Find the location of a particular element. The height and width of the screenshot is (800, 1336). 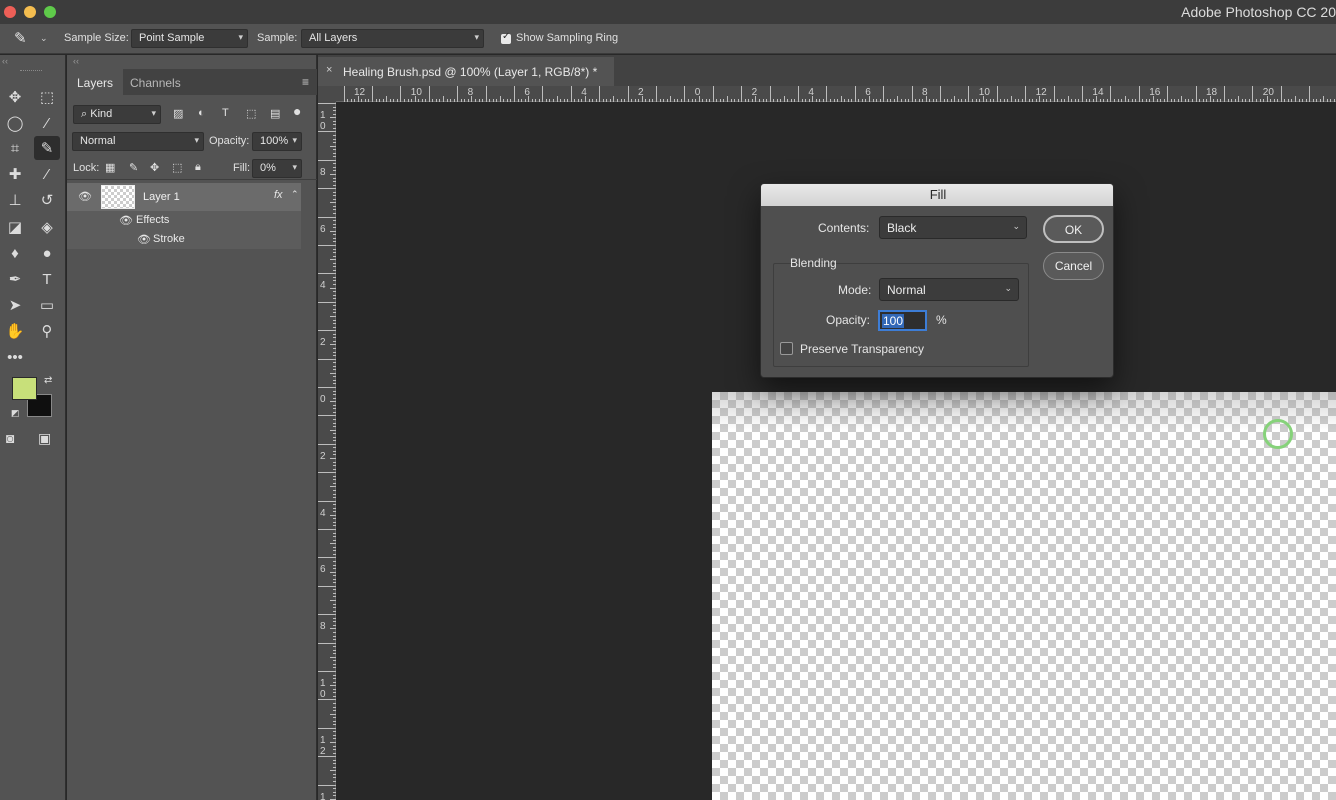

dodge-icon: ● is located at coordinates (47, 253).